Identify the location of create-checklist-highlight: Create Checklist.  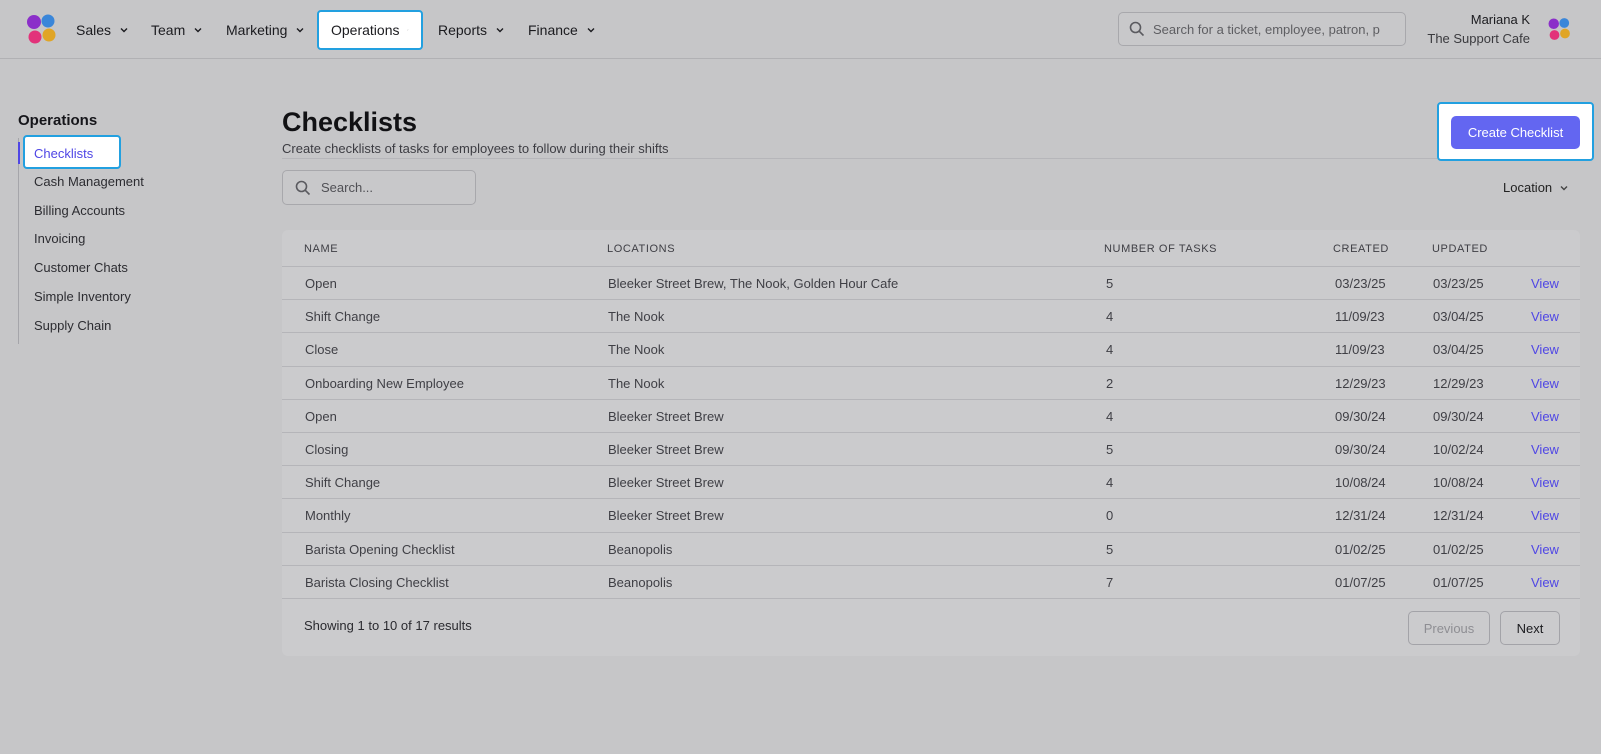
(1515, 131).